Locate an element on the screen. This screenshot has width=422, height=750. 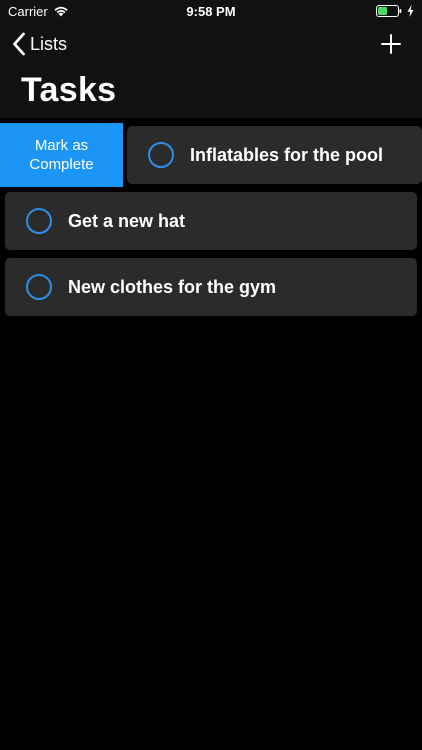
navigation-header: Lists Tasks is located at coordinates (211, 70).